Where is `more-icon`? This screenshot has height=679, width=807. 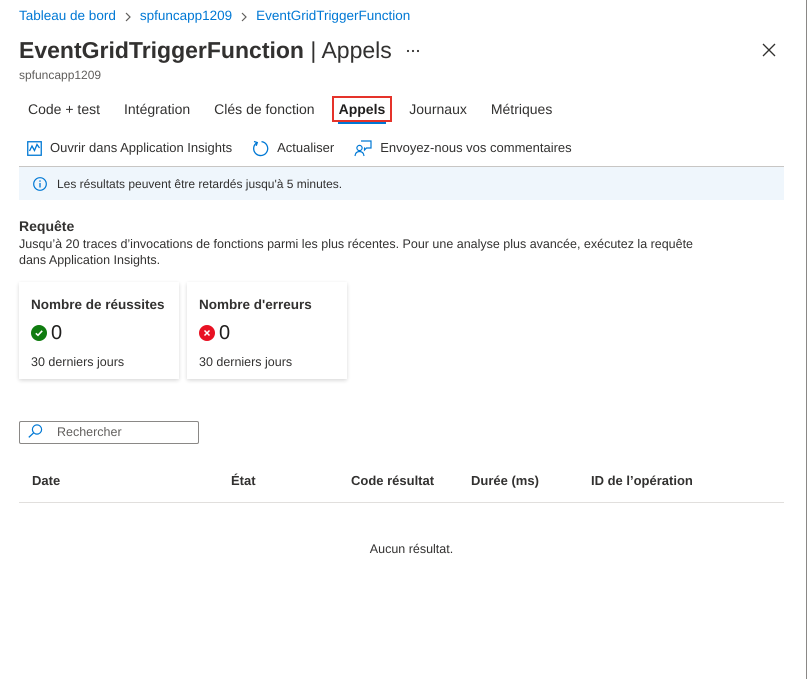
more-icon is located at coordinates (413, 51).